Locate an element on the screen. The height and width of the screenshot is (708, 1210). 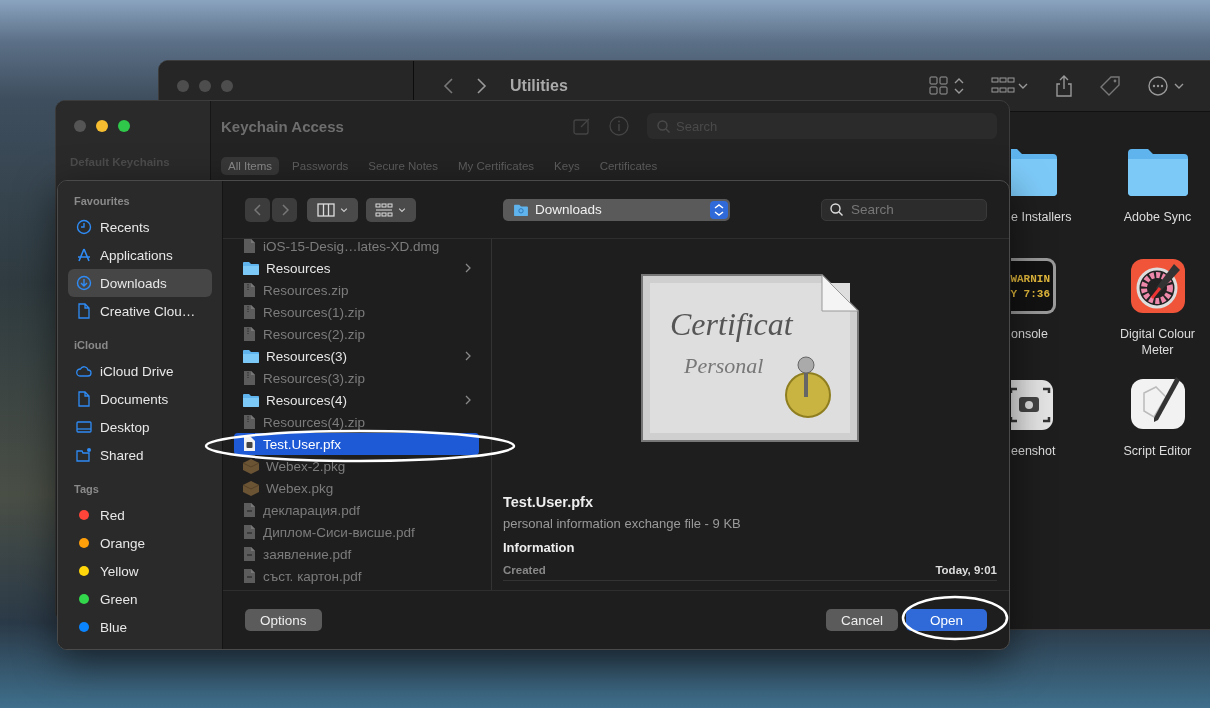
search-field: Search is located at coordinates (904, 209).